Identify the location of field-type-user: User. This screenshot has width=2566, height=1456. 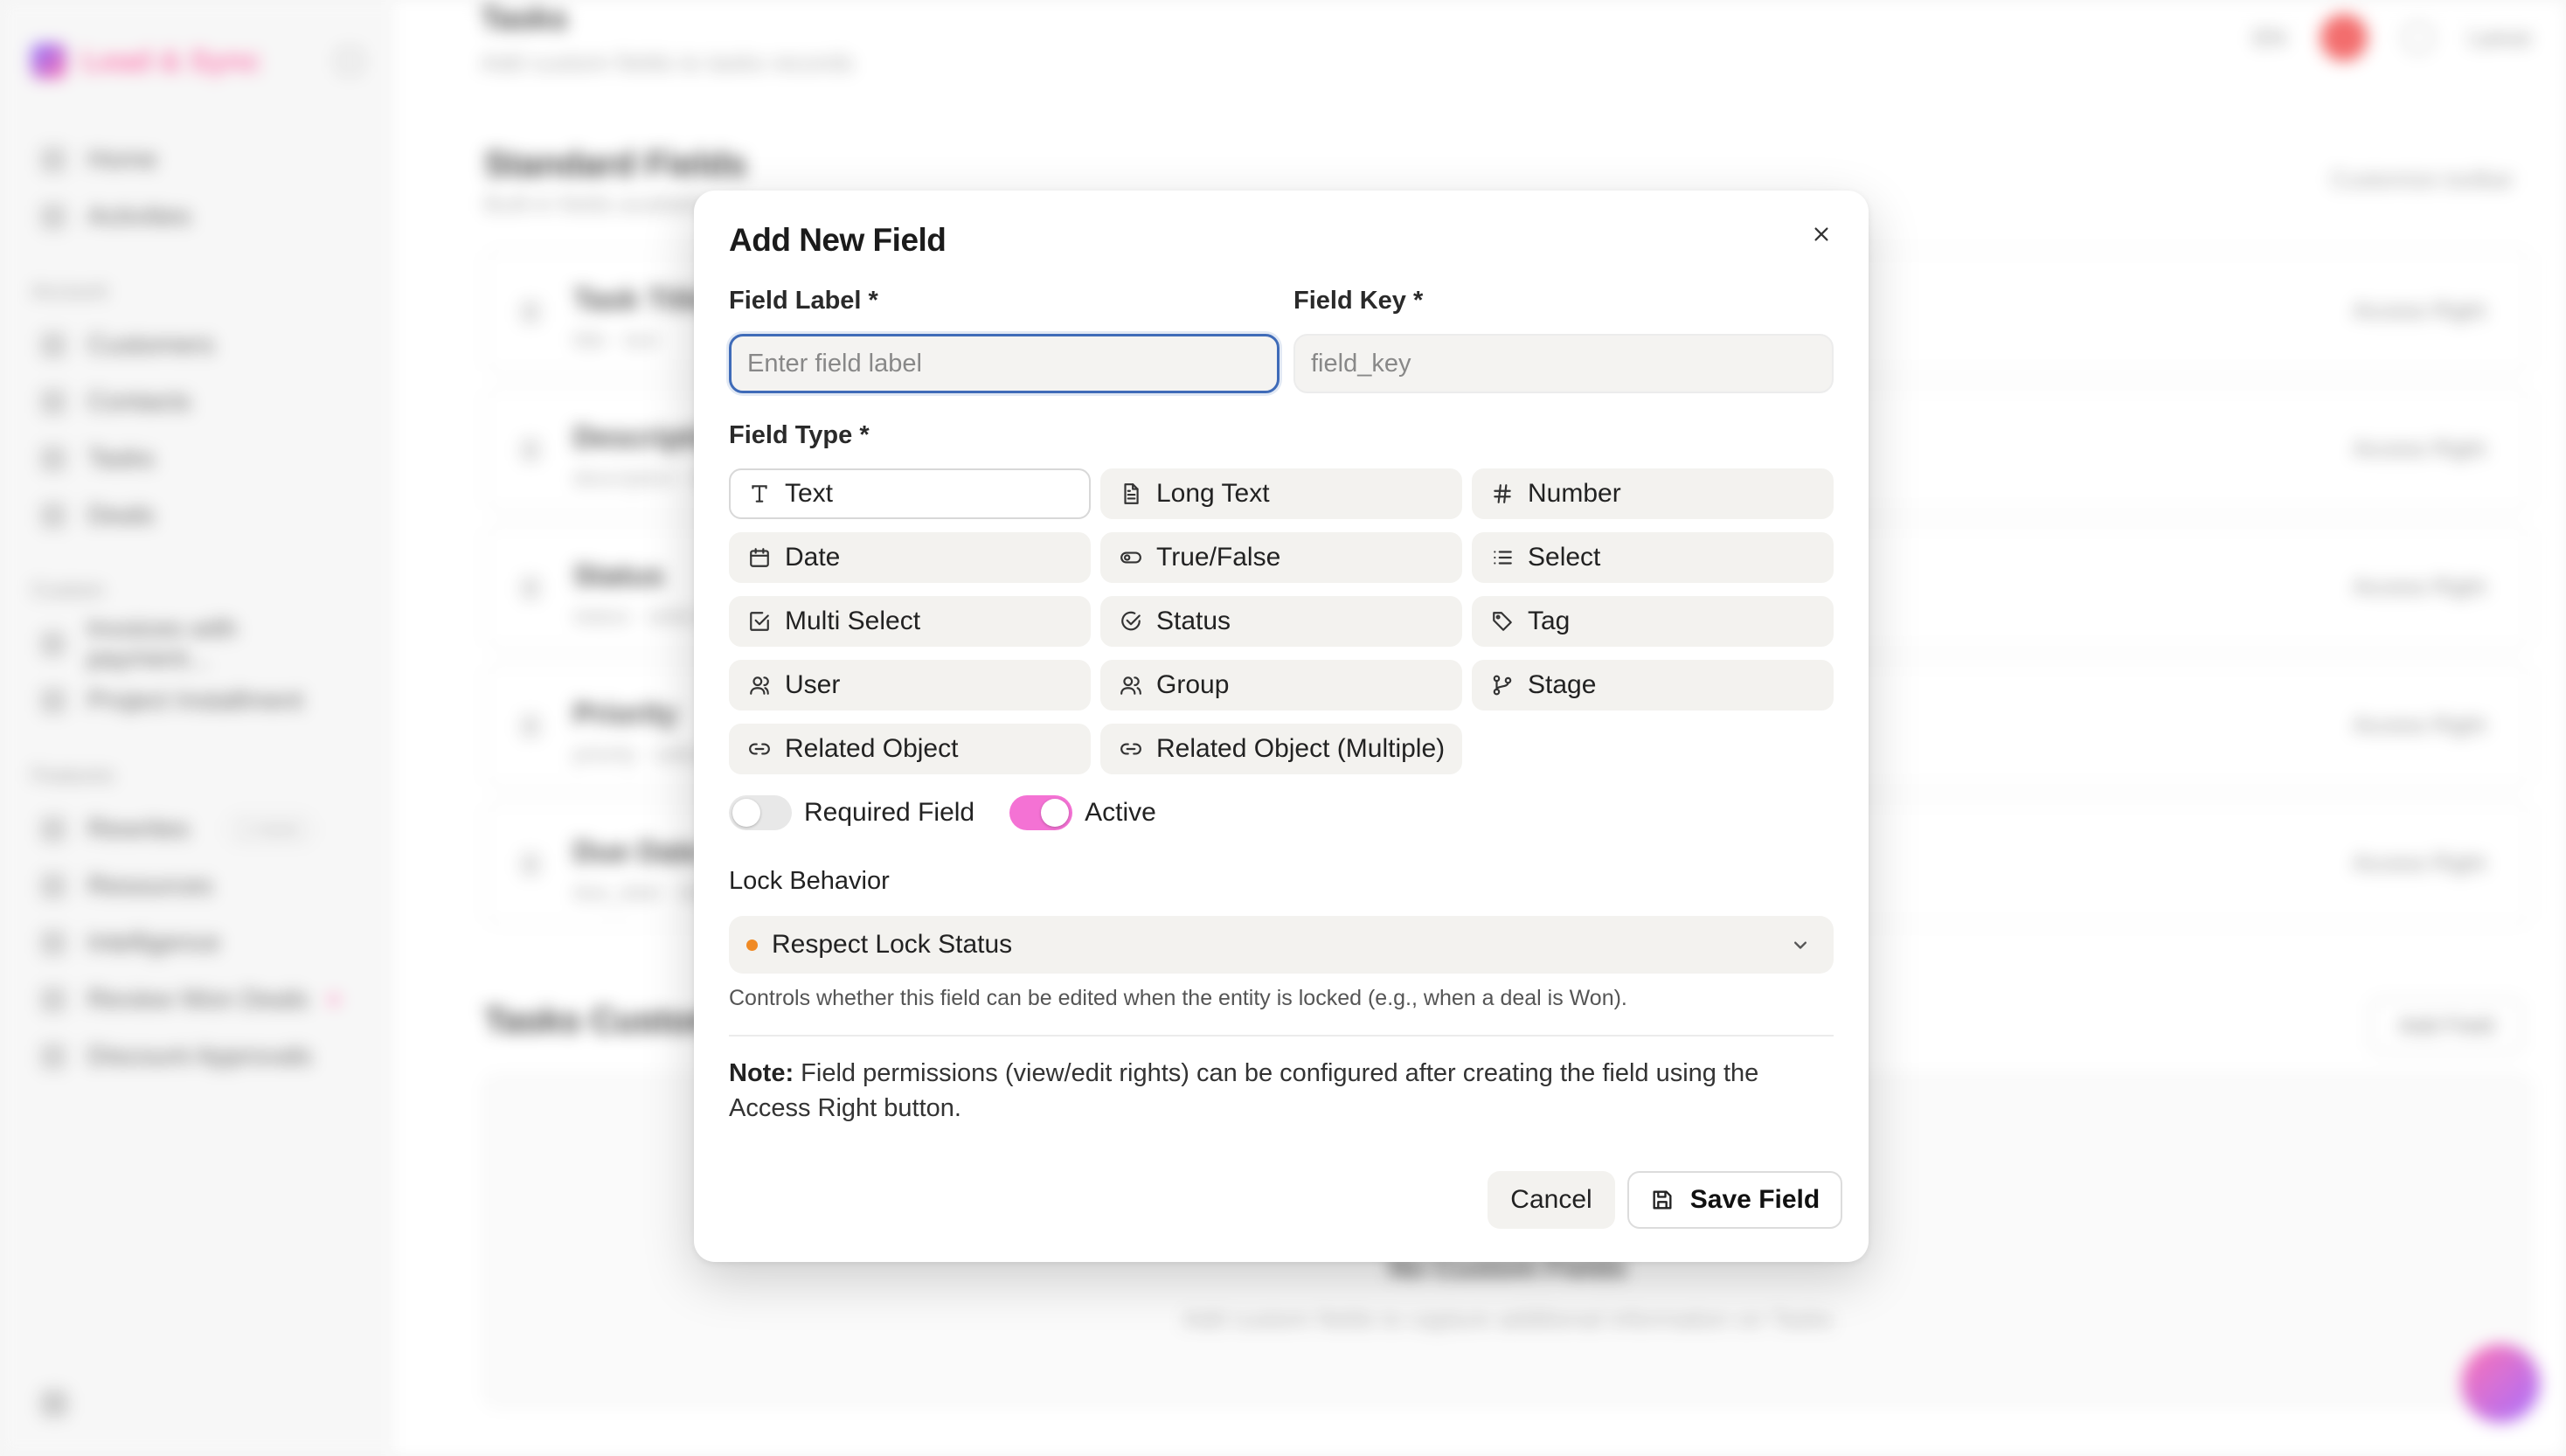
(910, 685).